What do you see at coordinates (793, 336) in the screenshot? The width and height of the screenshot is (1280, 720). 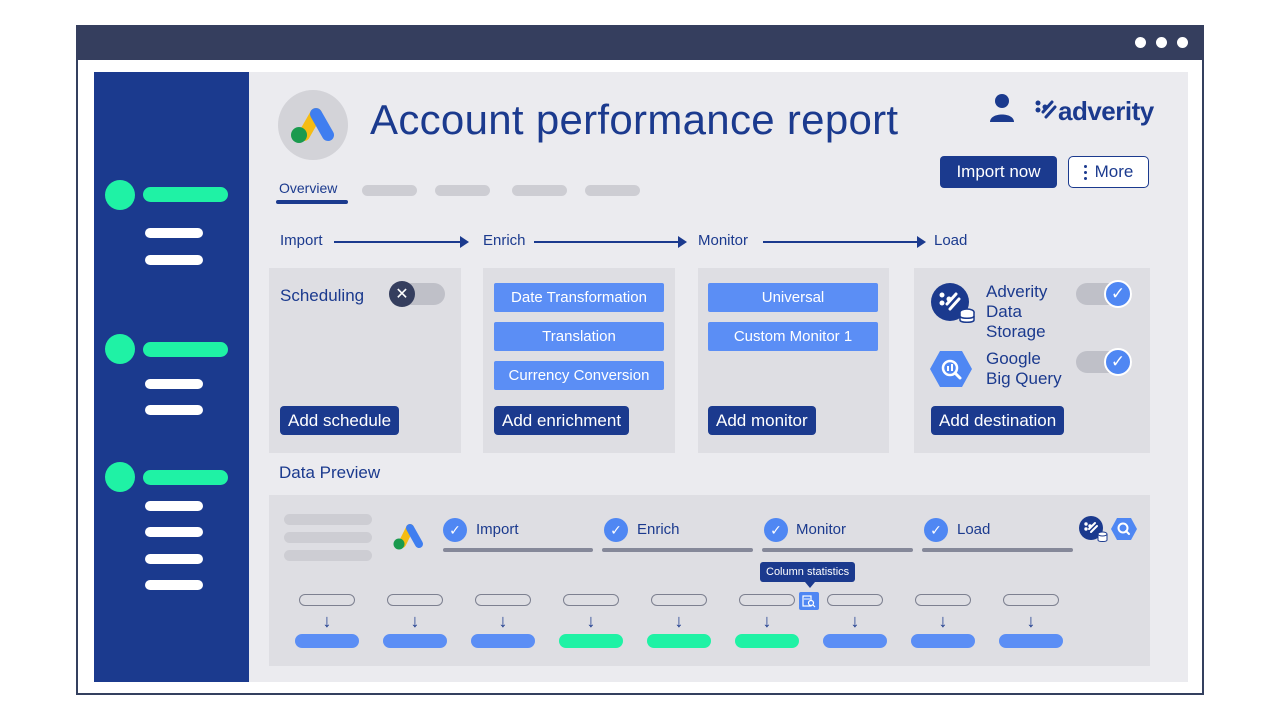 I see `monitor-item: Custom Monitor 1` at bounding box center [793, 336].